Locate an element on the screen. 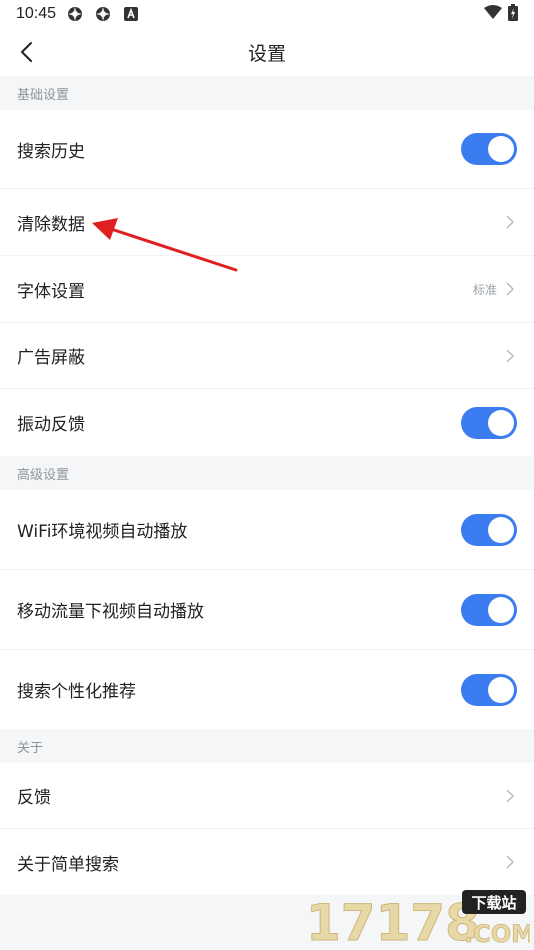 The height and width of the screenshot is (950, 534). site-watermark-logo: 17178 下载站 .COM is located at coordinates (418, 920).